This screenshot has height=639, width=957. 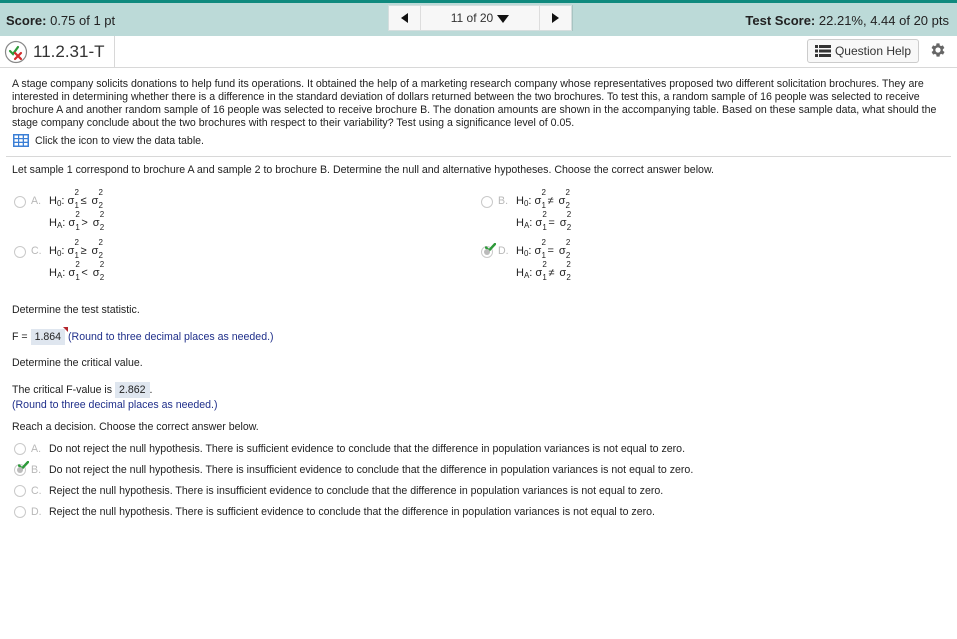 I want to click on hypothesis-option: A. H 0: σ 2 1 ≤ σ 2 2 H A: σ 2 1 > σ 2 2, so click(x=59, y=211).